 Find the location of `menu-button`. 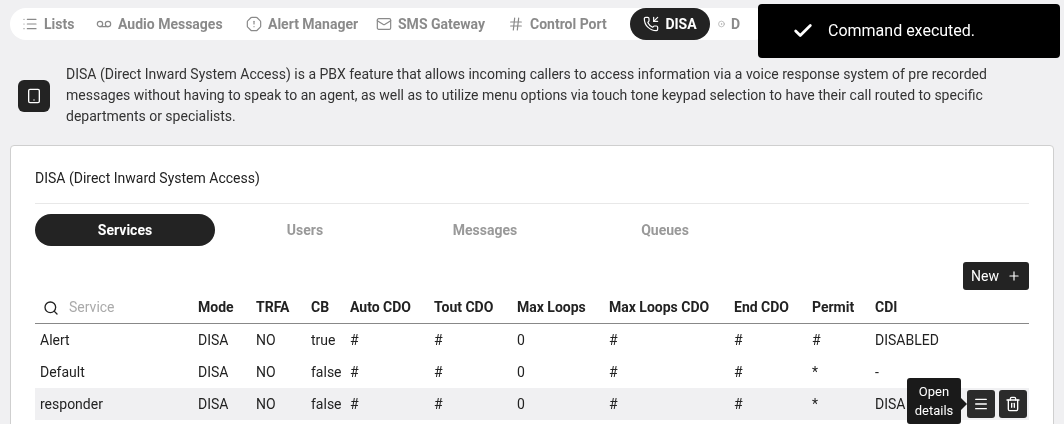

menu-button is located at coordinates (981, 404).